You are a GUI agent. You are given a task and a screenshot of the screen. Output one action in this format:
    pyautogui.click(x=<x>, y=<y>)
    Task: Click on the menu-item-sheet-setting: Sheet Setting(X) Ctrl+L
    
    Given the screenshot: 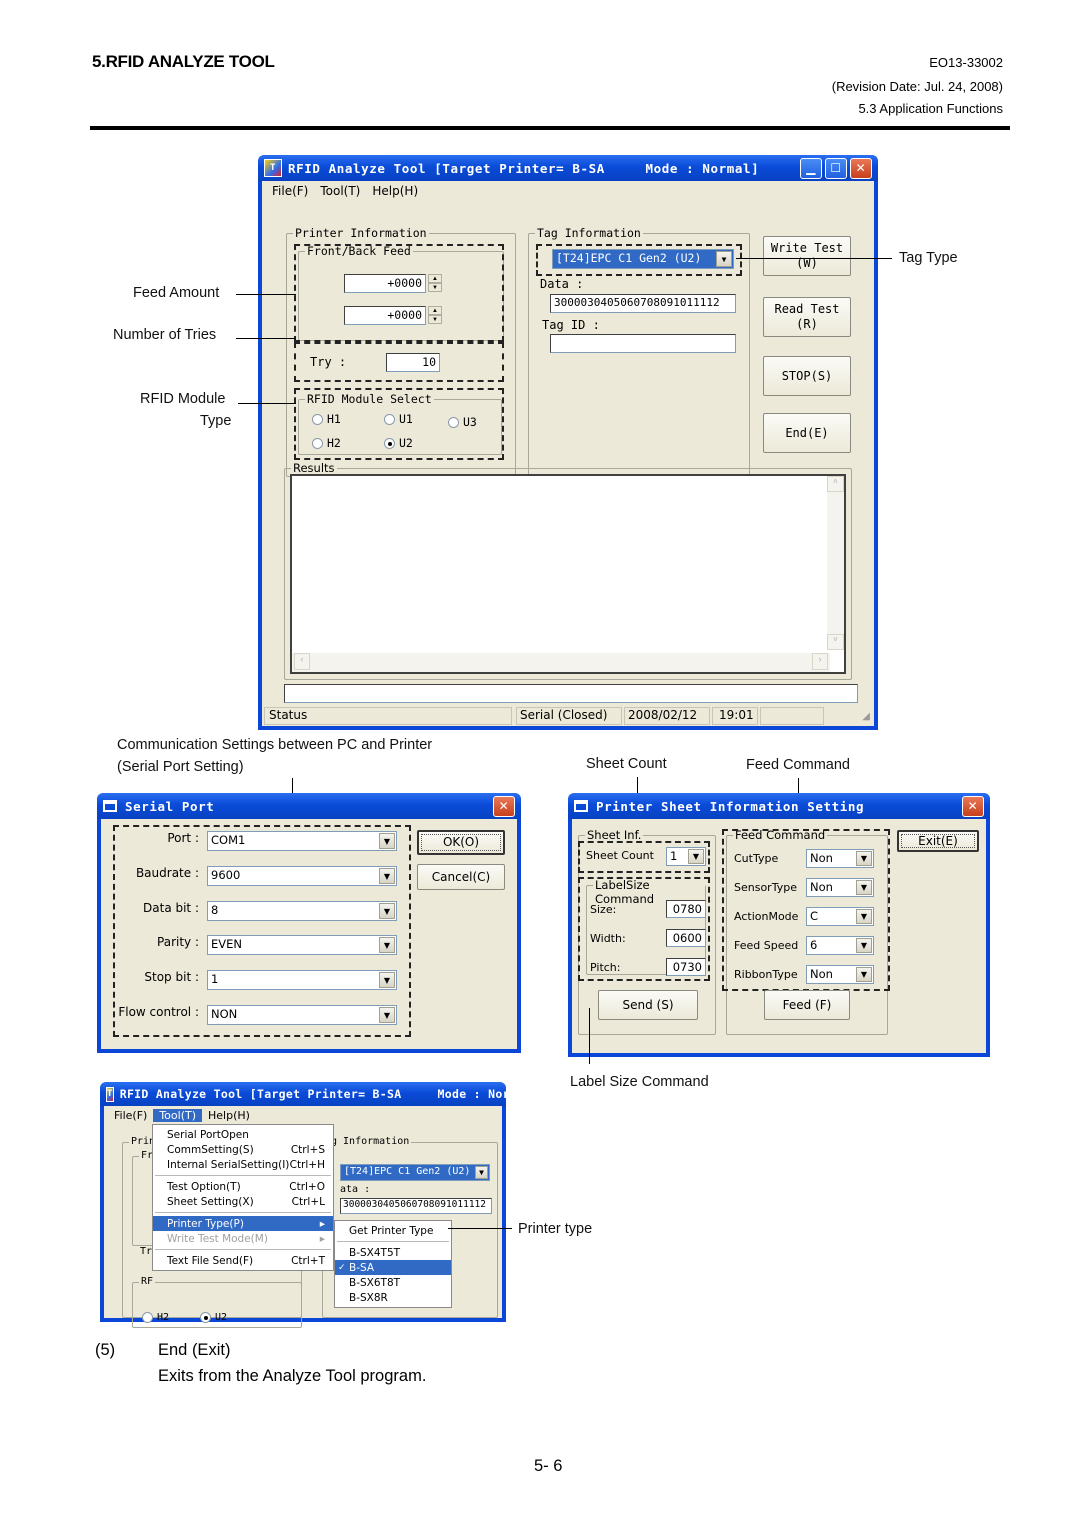 What is the action you would take?
    pyautogui.click(x=243, y=1201)
    